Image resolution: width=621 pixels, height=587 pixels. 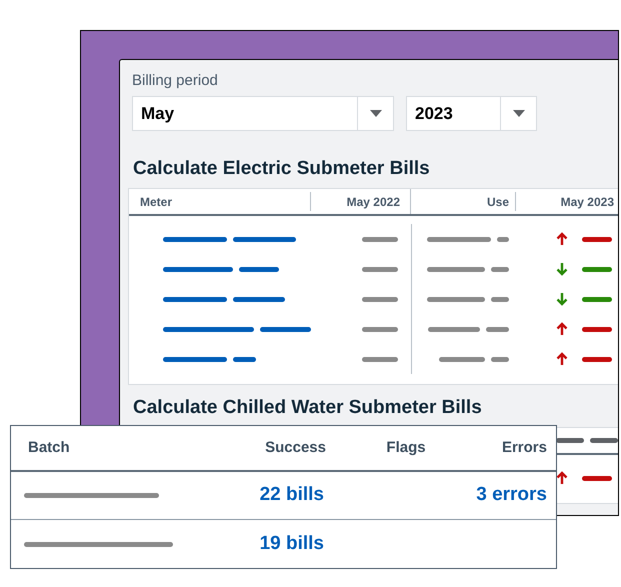 What do you see at coordinates (524, 447) in the screenshot?
I see `column-header: Errors` at bounding box center [524, 447].